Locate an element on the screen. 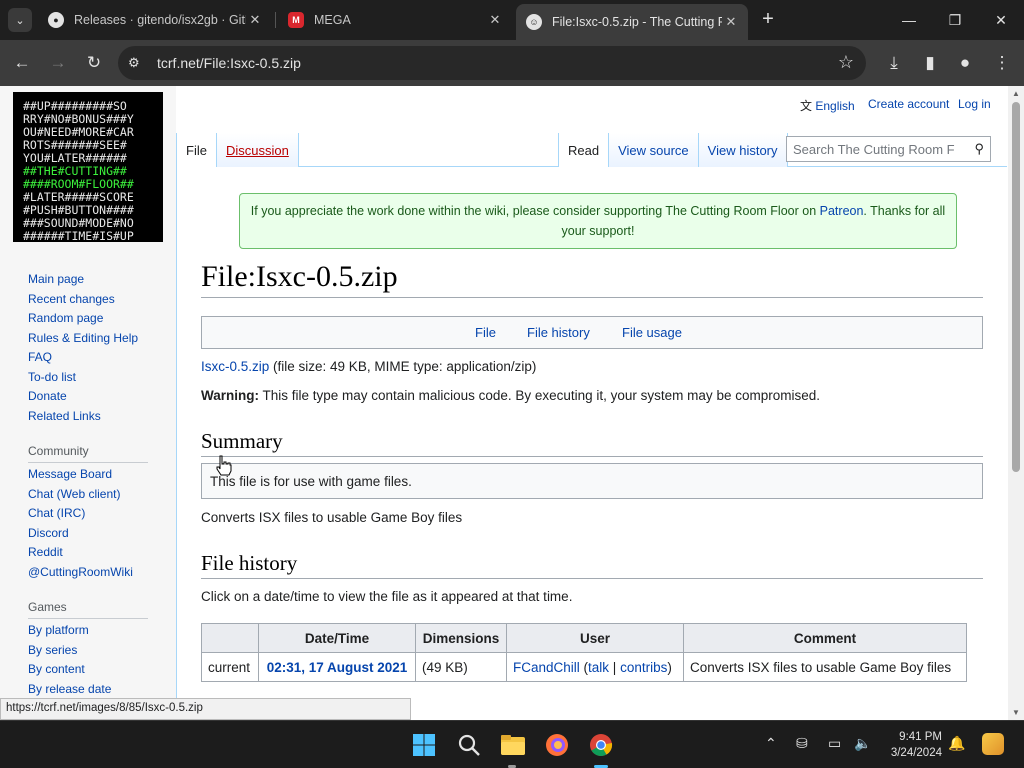 The height and width of the screenshot is (768, 1024). sidebar-item-by-series: By series is located at coordinates (69, 651).